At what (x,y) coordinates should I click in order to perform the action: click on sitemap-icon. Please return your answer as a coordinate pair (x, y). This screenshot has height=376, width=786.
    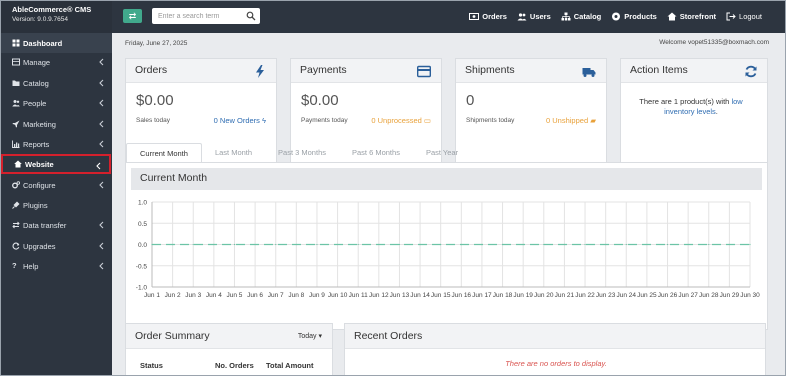
    Looking at the image, I should click on (566, 16).